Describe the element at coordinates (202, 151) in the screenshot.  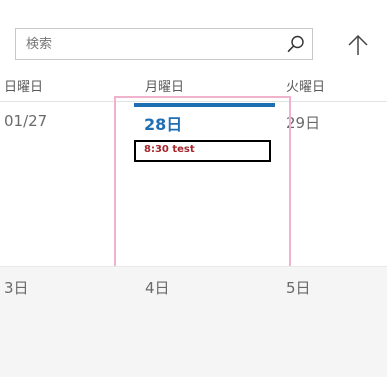
I see `event-chip: 8:30 test` at that location.